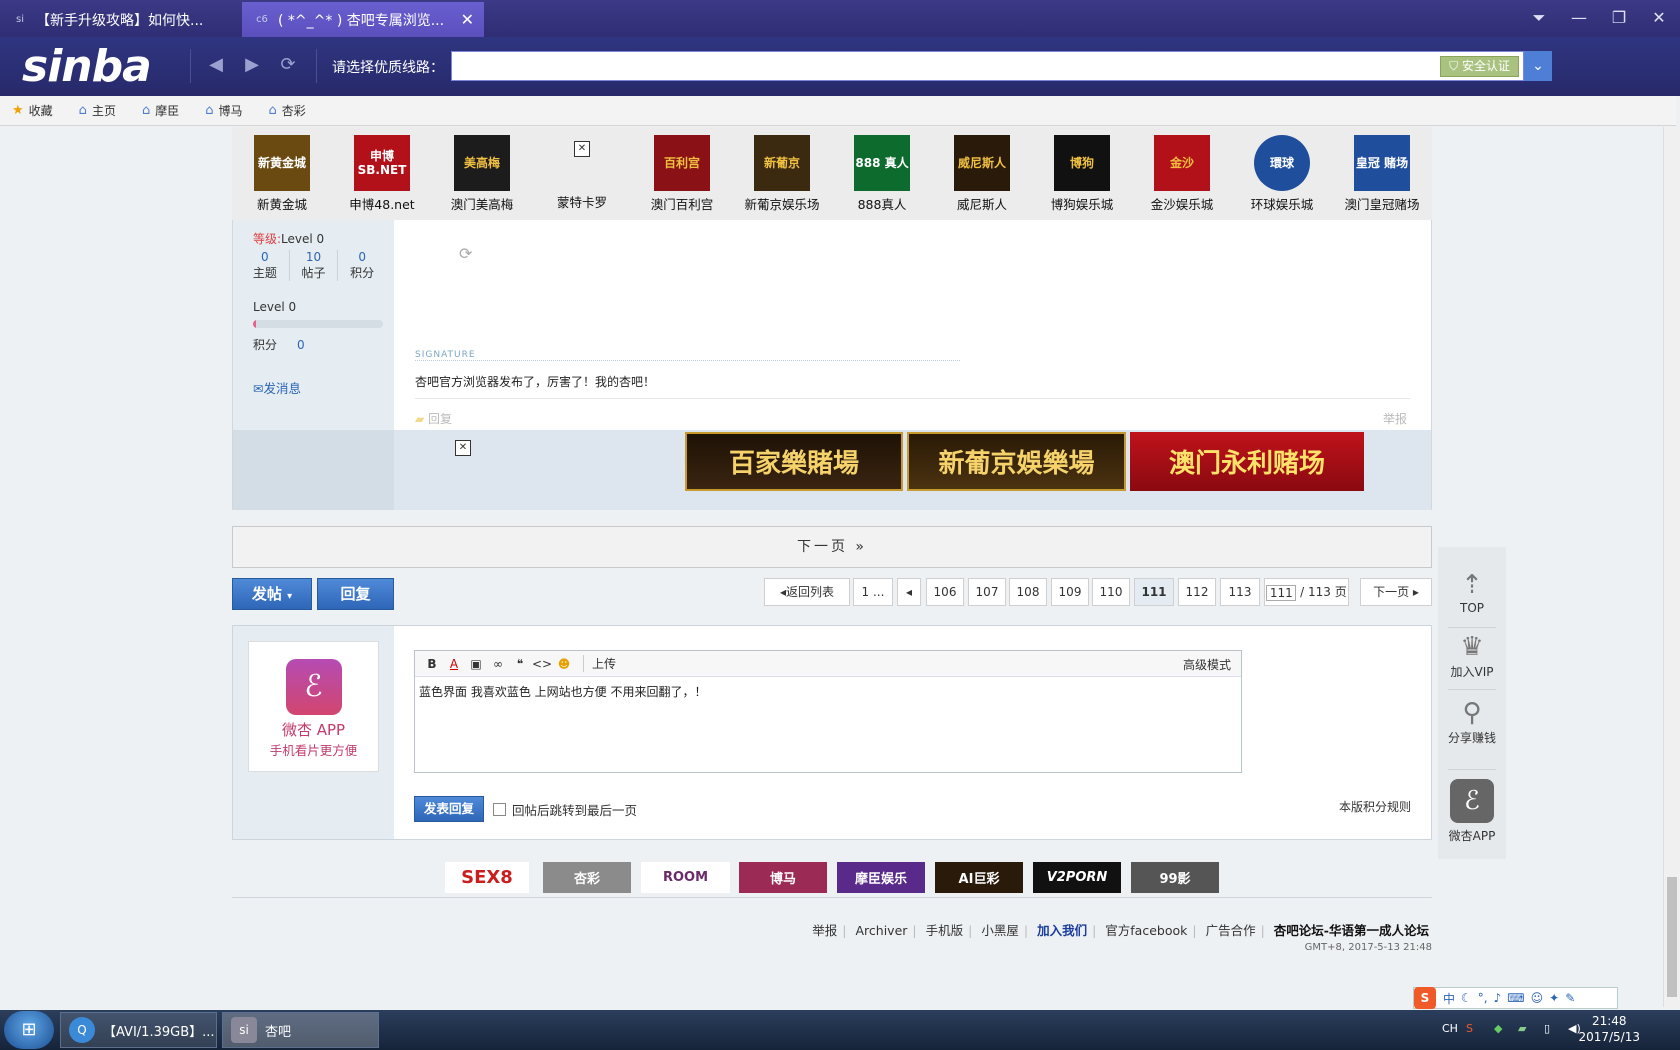  Describe the element at coordinates (1538, 66) in the screenshot. I see `address-dropdown-icon: ⌄` at that location.